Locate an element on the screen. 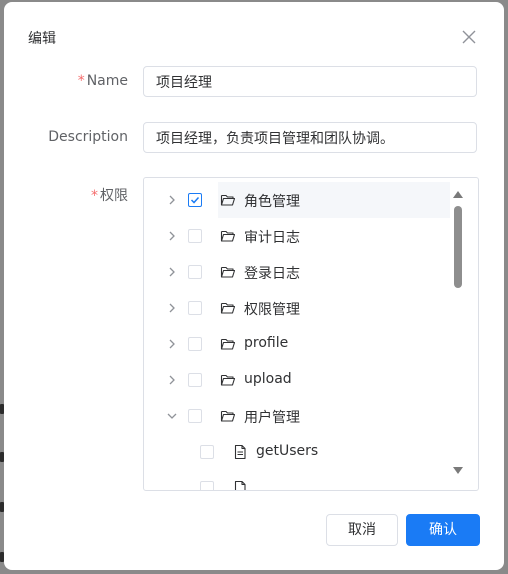  cancel-button: 取消 is located at coordinates (362, 530).